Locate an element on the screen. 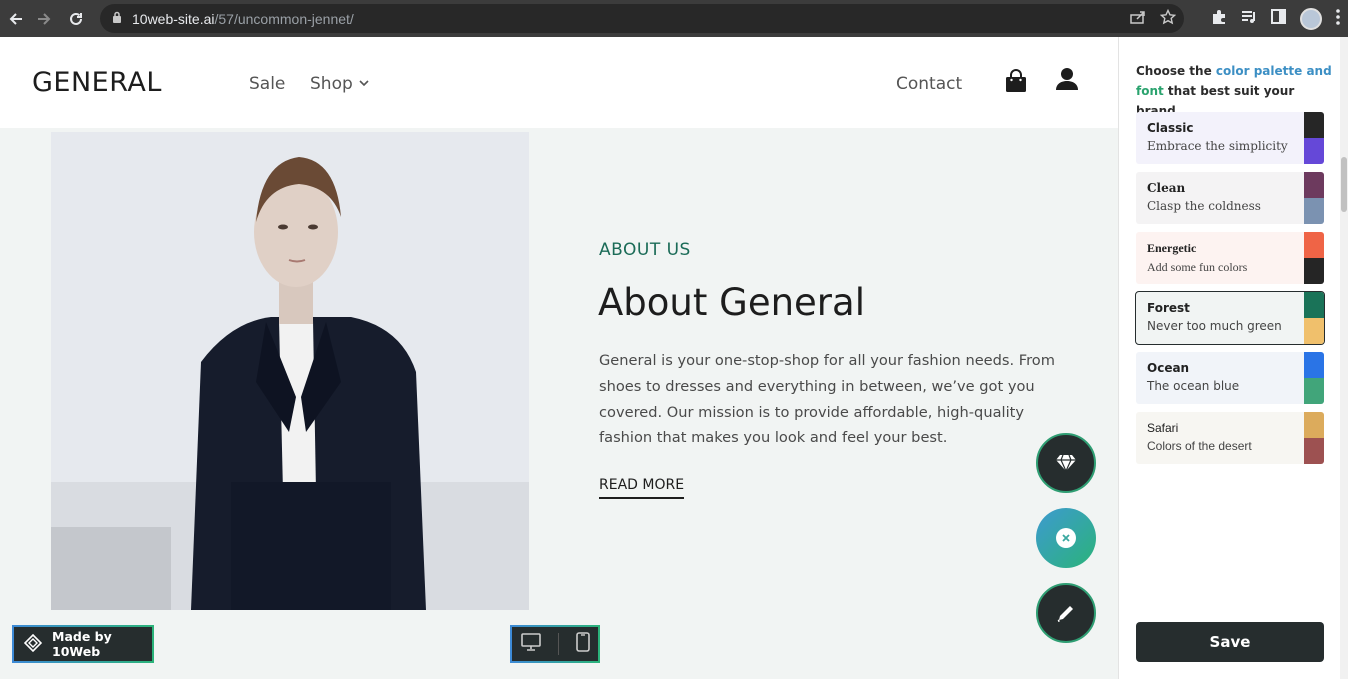 The image size is (1348, 679). scrollbar-thumb is located at coordinates (1344, 184).